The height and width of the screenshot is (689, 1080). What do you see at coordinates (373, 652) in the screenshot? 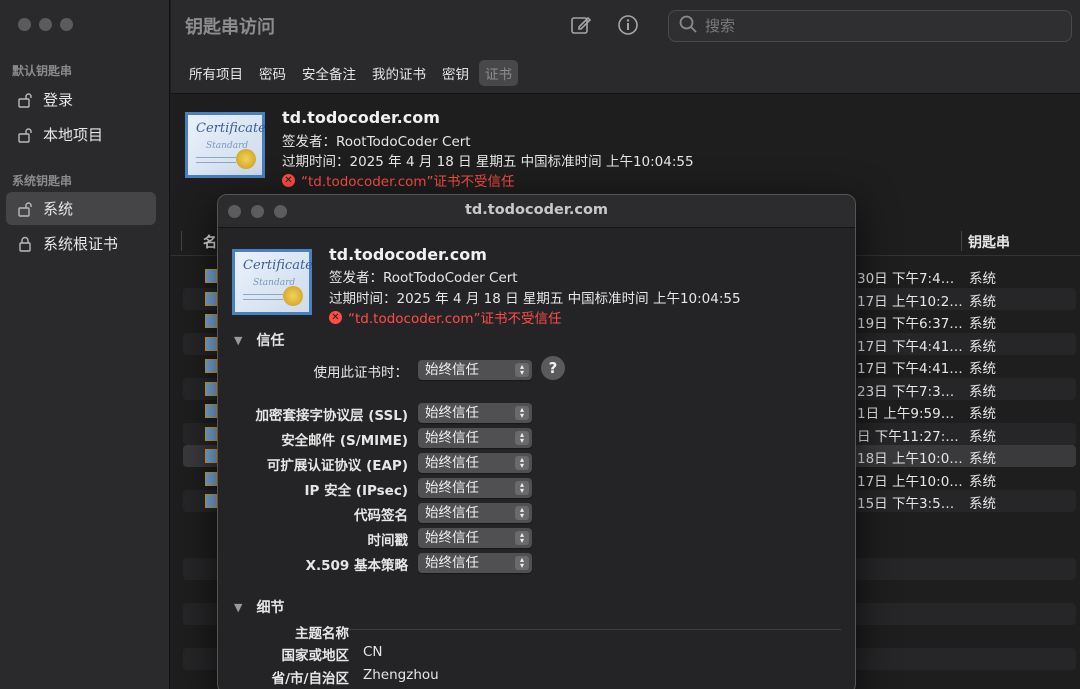
I see `detail-value-country: CN` at bounding box center [373, 652].